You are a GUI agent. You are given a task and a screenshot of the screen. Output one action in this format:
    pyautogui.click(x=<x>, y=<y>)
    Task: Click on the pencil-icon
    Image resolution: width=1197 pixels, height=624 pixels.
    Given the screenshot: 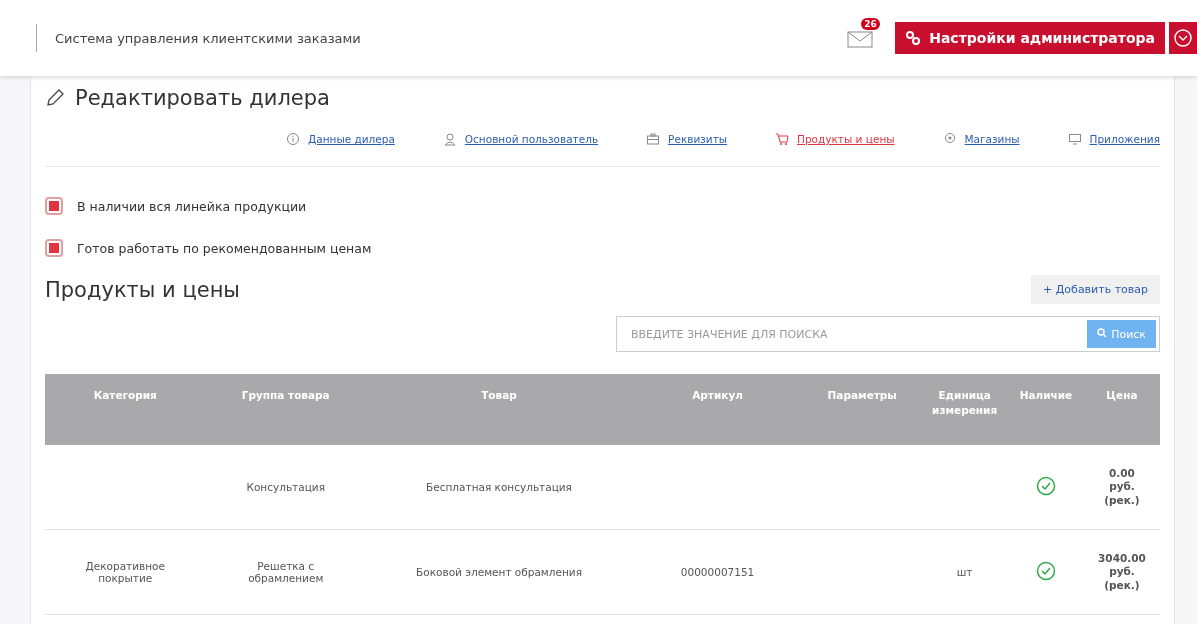 What is the action you would take?
    pyautogui.click(x=55, y=98)
    